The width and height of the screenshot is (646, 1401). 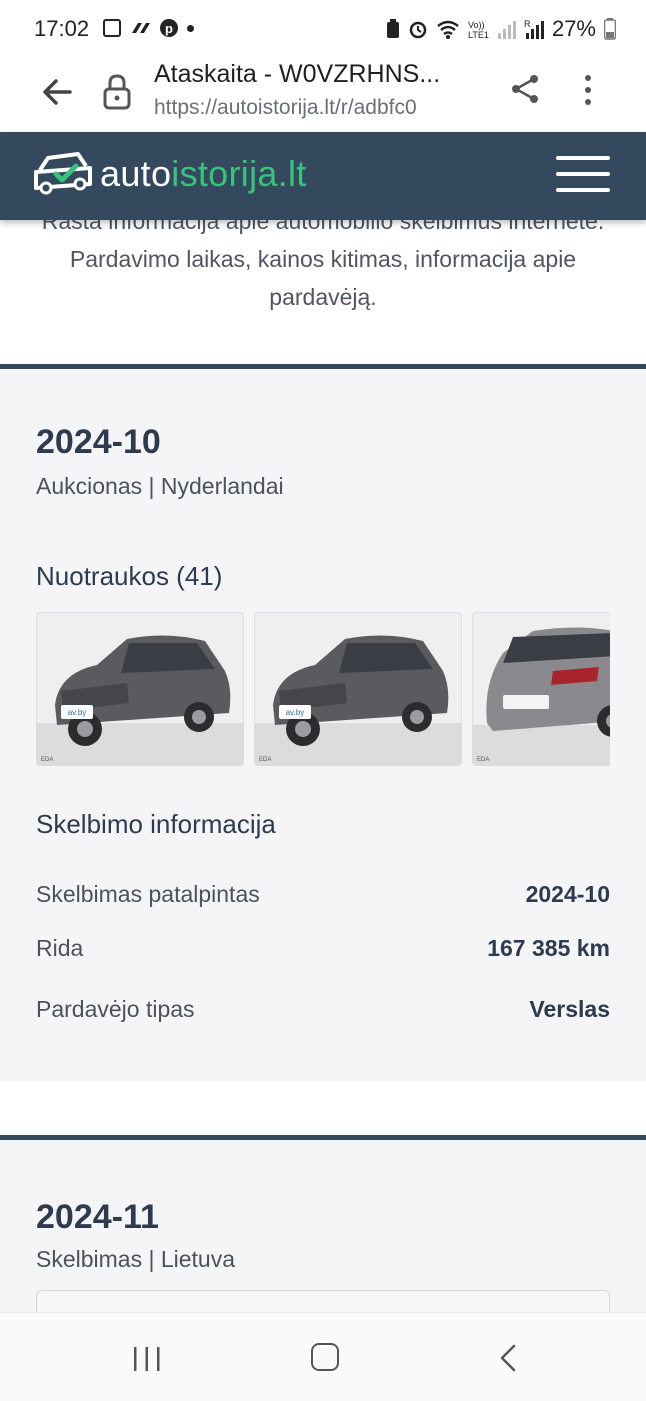 What do you see at coordinates (392, 28) in the screenshot?
I see `tag-icon` at bounding box center [392, 28].